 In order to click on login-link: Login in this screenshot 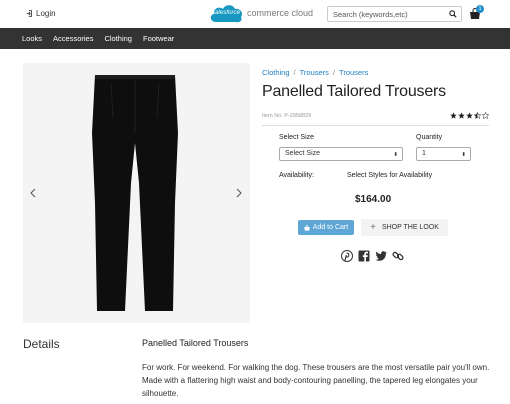, I will do `click(41, 13)`.